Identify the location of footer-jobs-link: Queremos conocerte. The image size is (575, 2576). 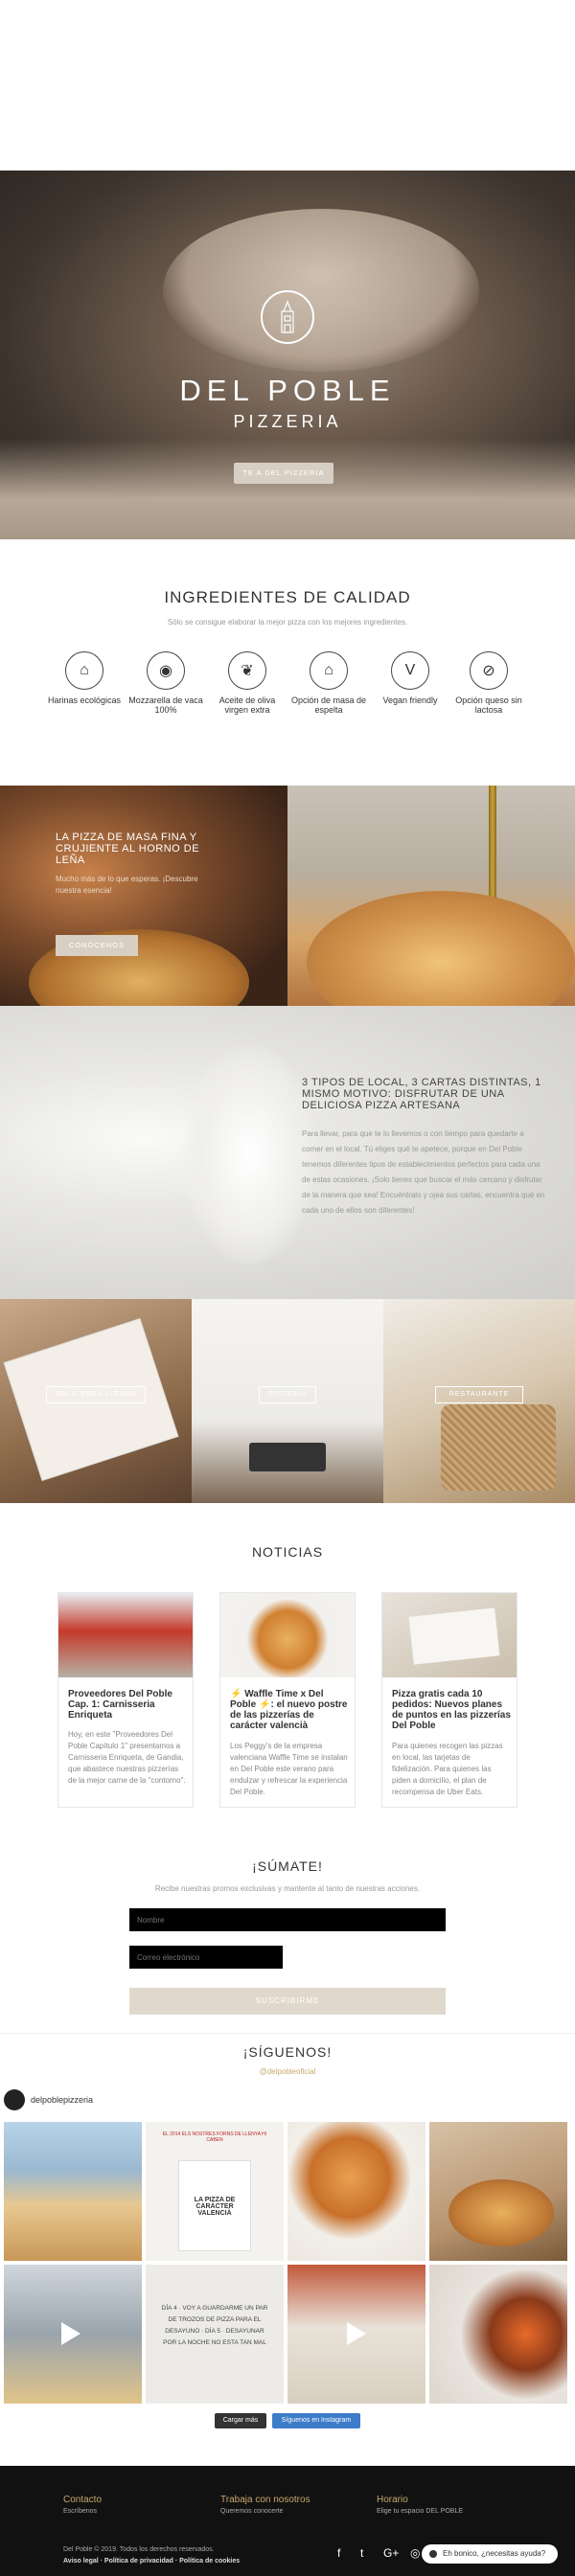
(251, 2511).